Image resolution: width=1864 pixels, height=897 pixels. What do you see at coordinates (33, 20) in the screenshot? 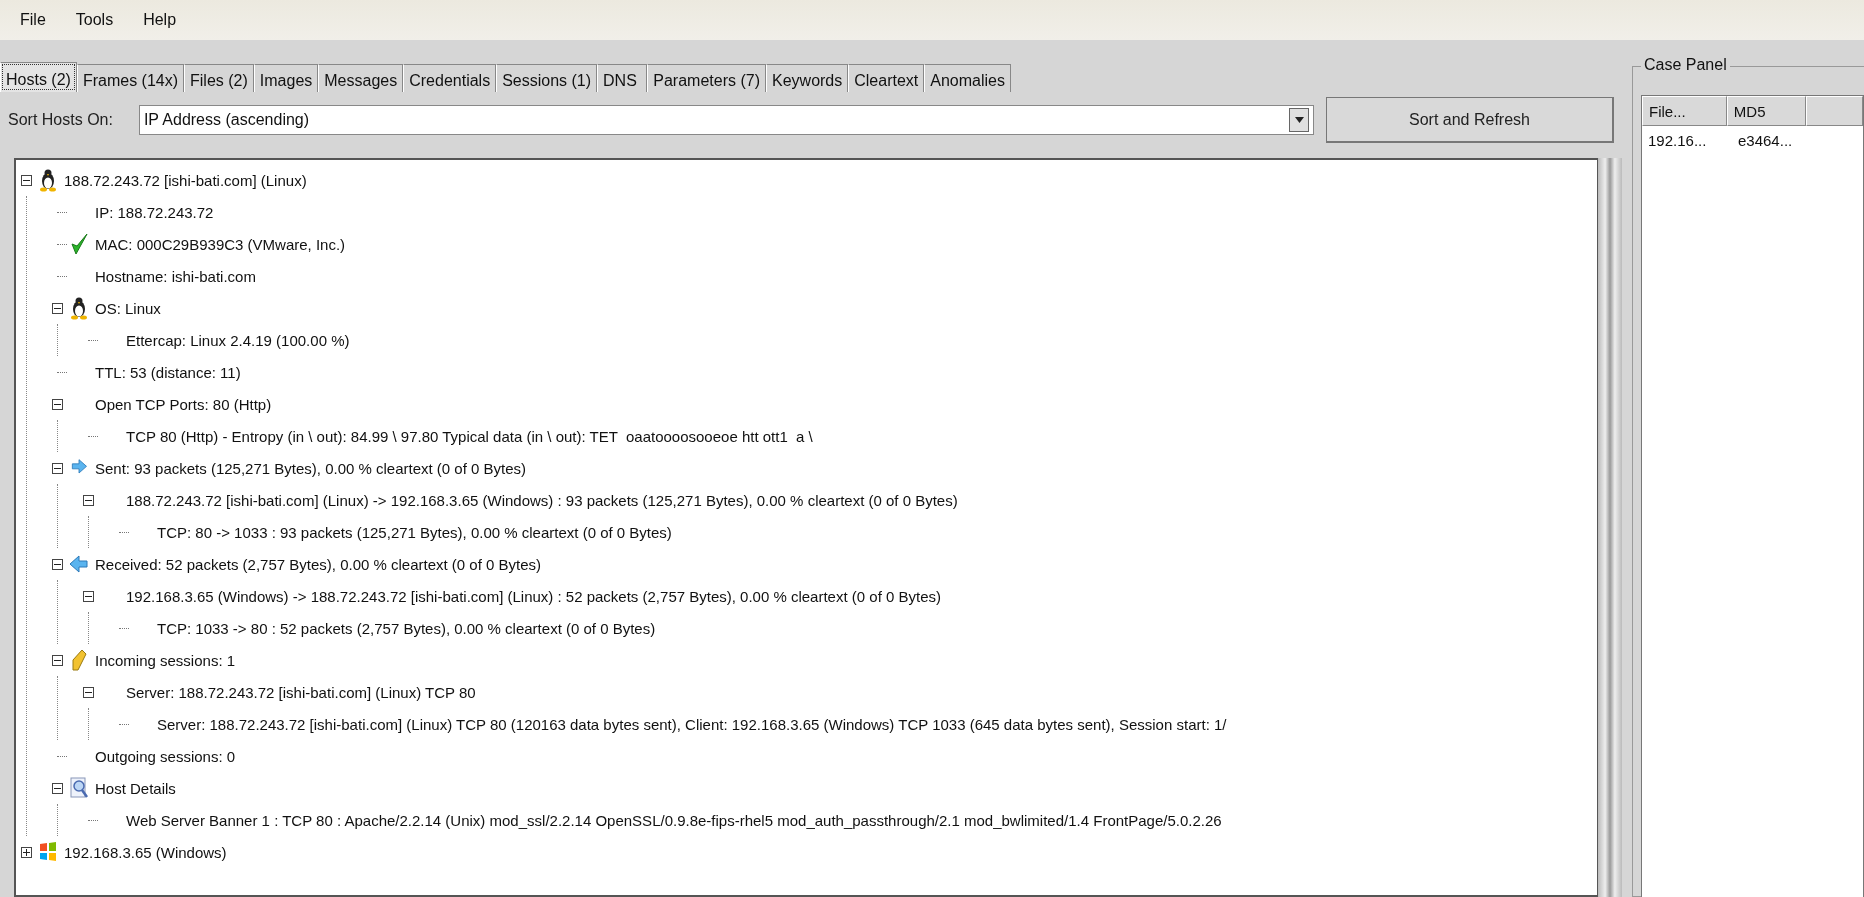
I see `menu-item: File` at bounding box center [33, 20].